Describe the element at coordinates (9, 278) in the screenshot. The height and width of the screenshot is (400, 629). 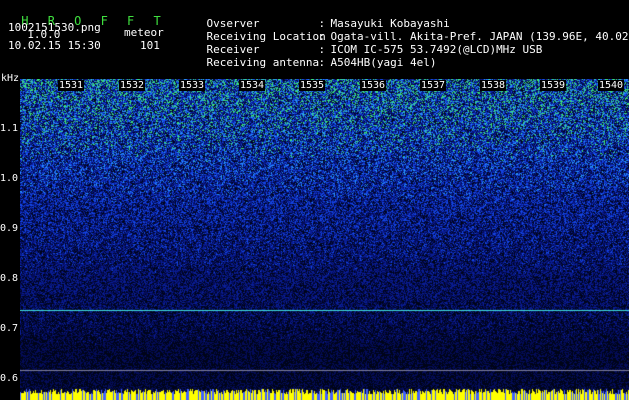
I see `y-tick: 0.8` at that location.